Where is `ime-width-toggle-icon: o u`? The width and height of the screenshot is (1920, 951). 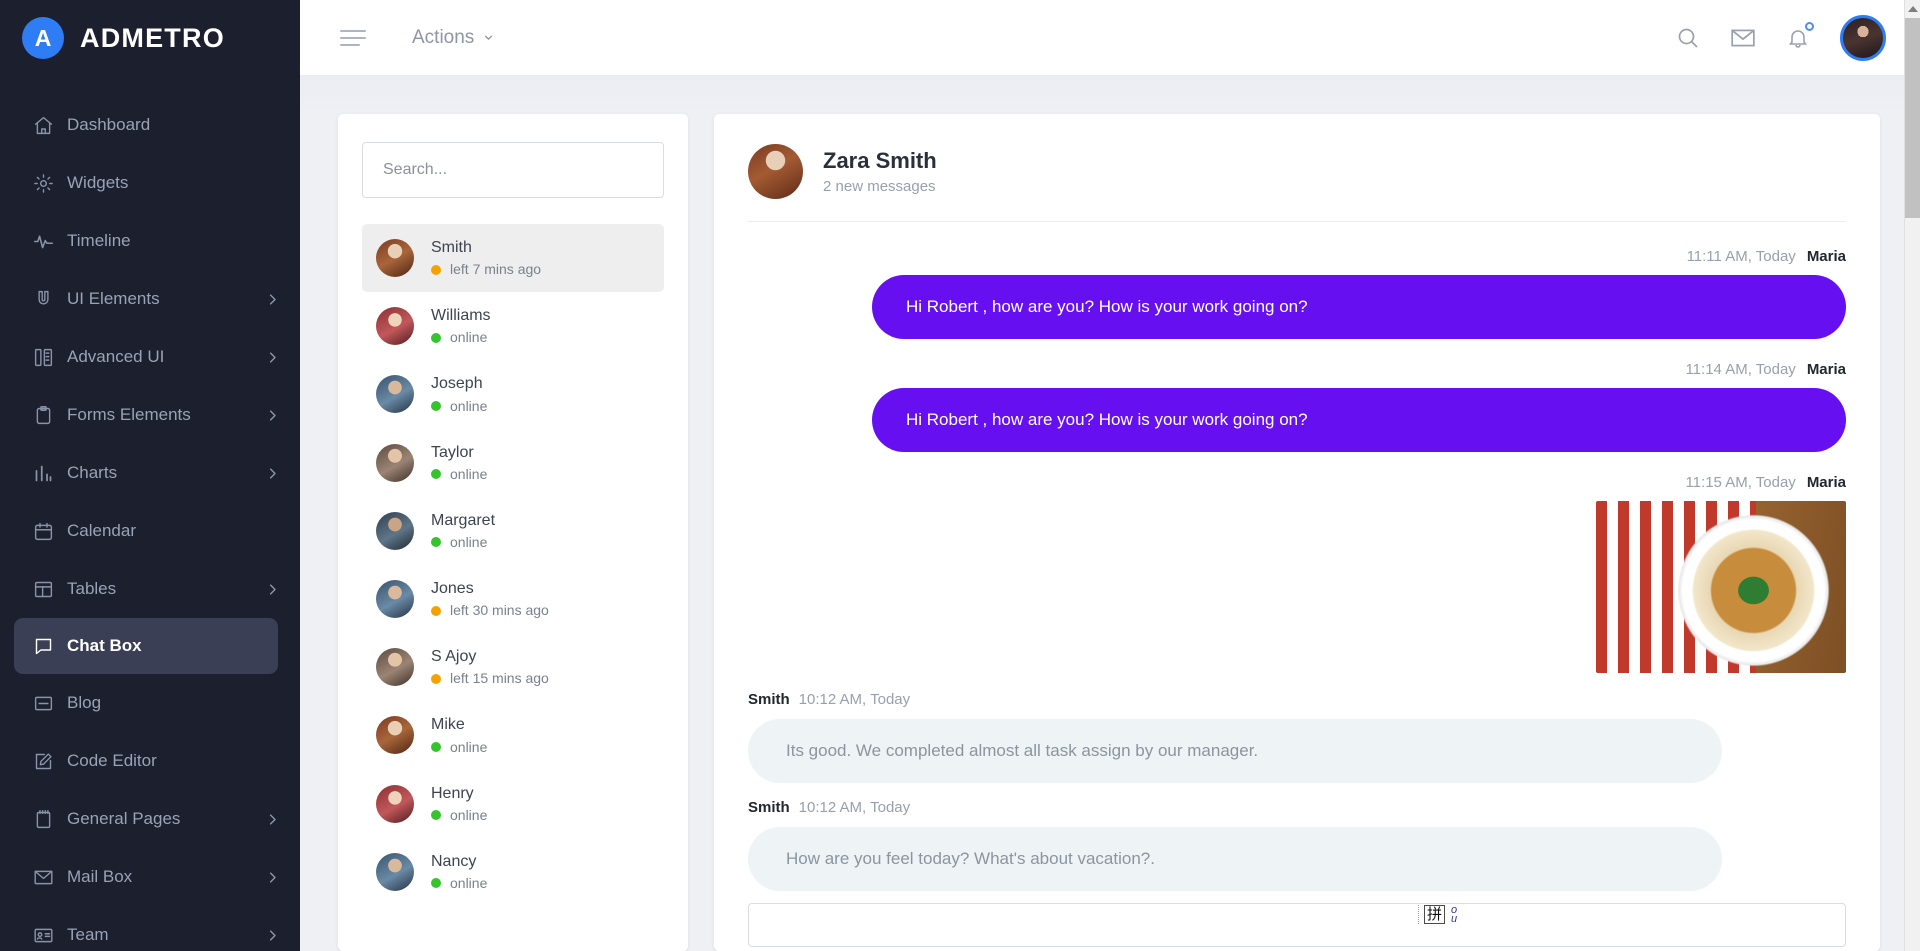 ime-width-toggle-icon: o u is located at coordinates (1454, 914).